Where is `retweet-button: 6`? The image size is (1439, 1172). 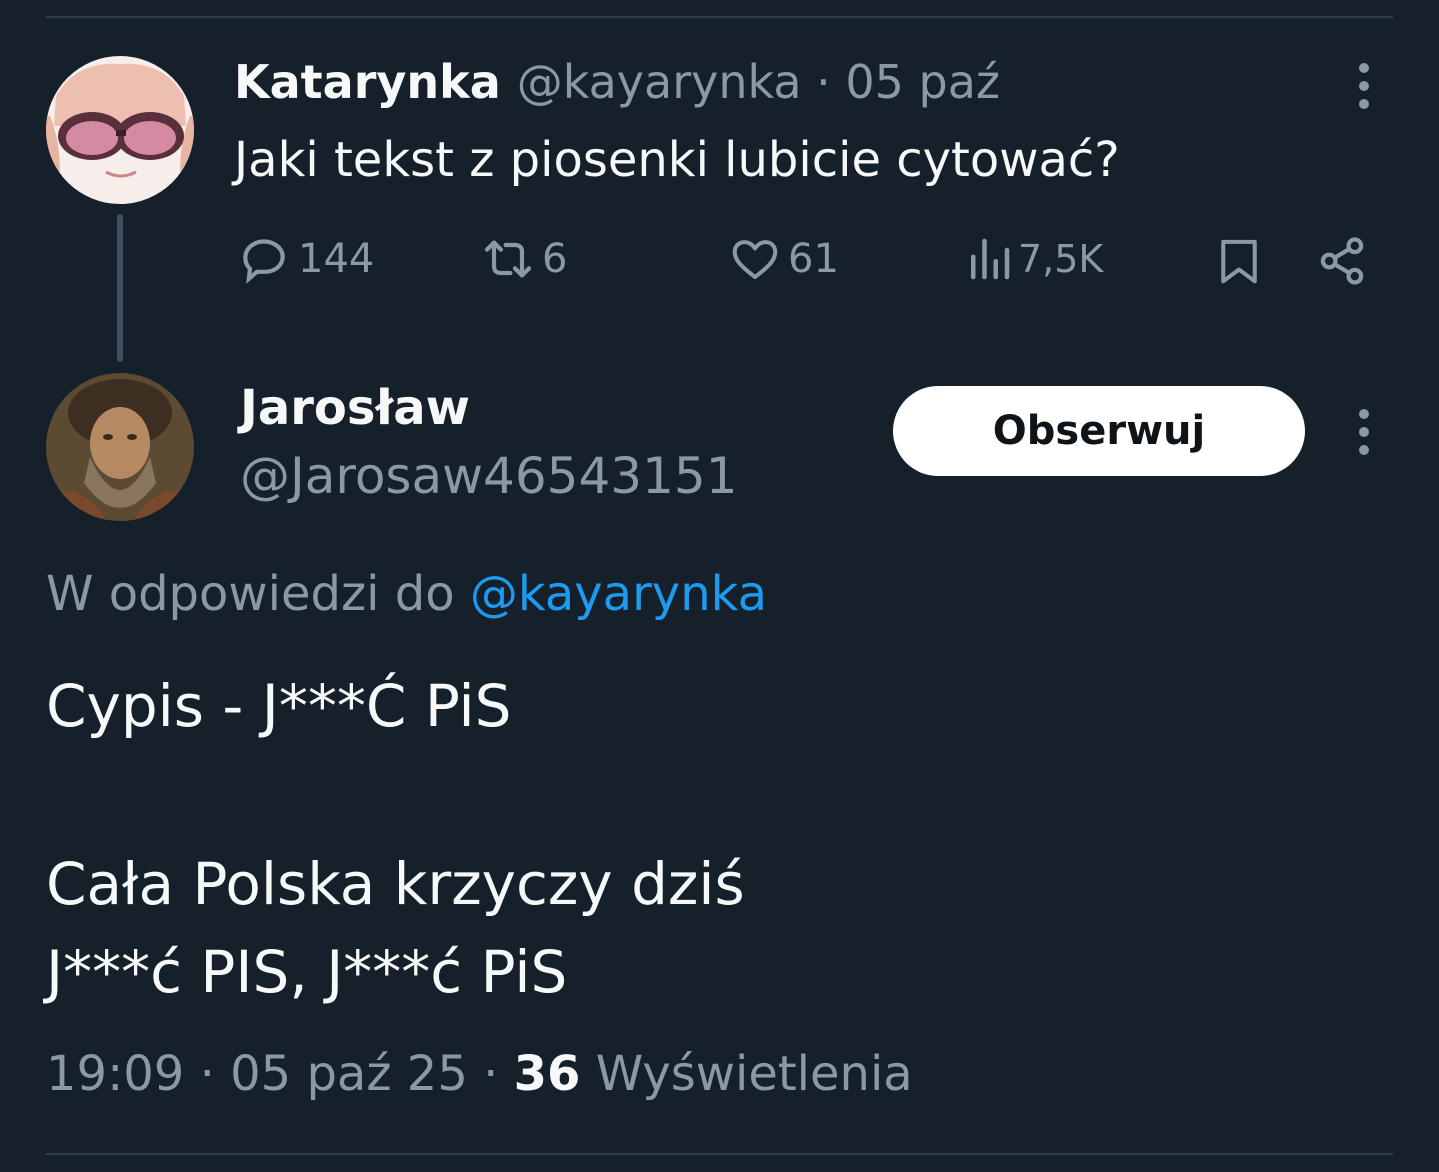 retweet-button: 6 is located at coordinates (523, 259).